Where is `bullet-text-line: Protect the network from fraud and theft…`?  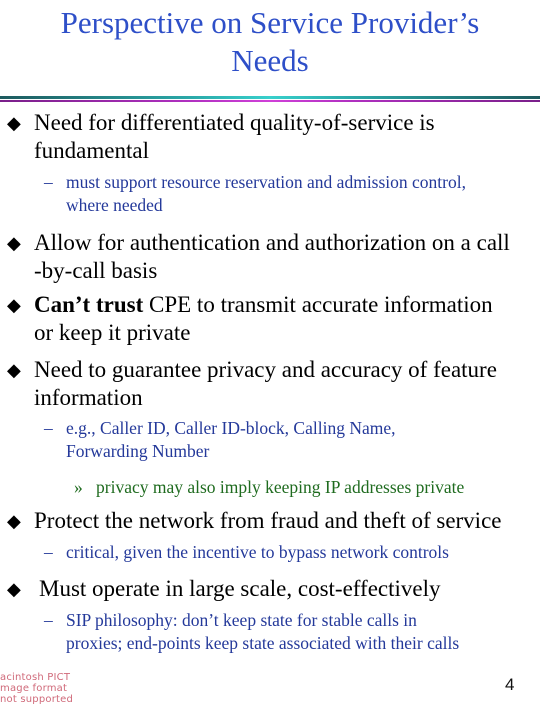
bullet-text-line: Protect the network from fraud and theft… is located at coordinates (268, 520).